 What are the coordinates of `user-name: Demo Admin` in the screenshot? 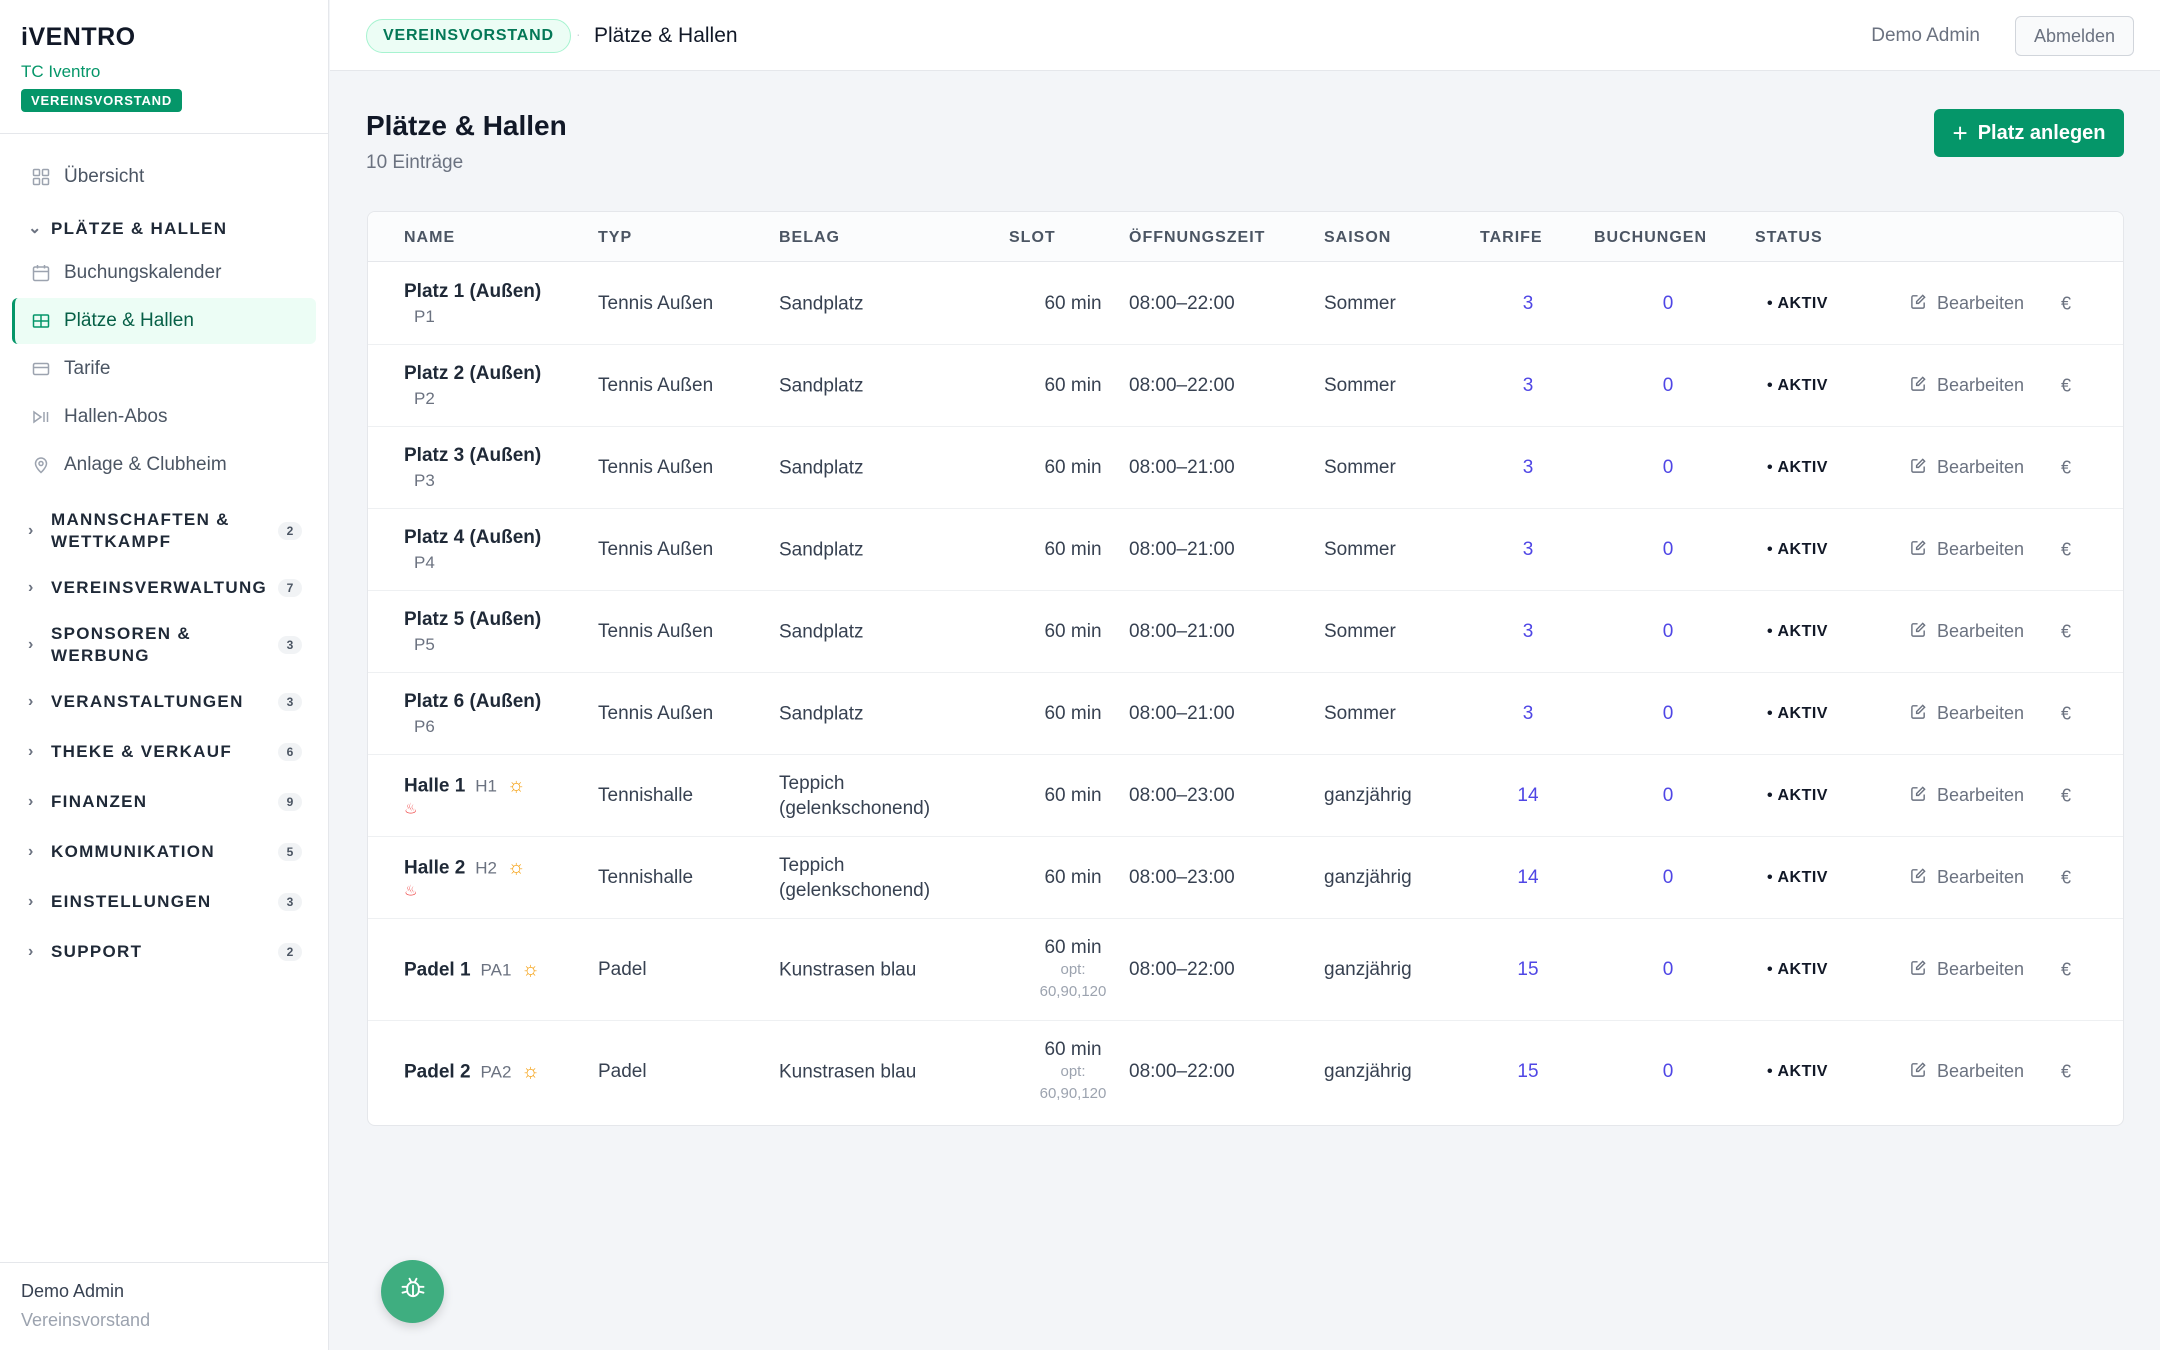 It's located at (1925, 36).